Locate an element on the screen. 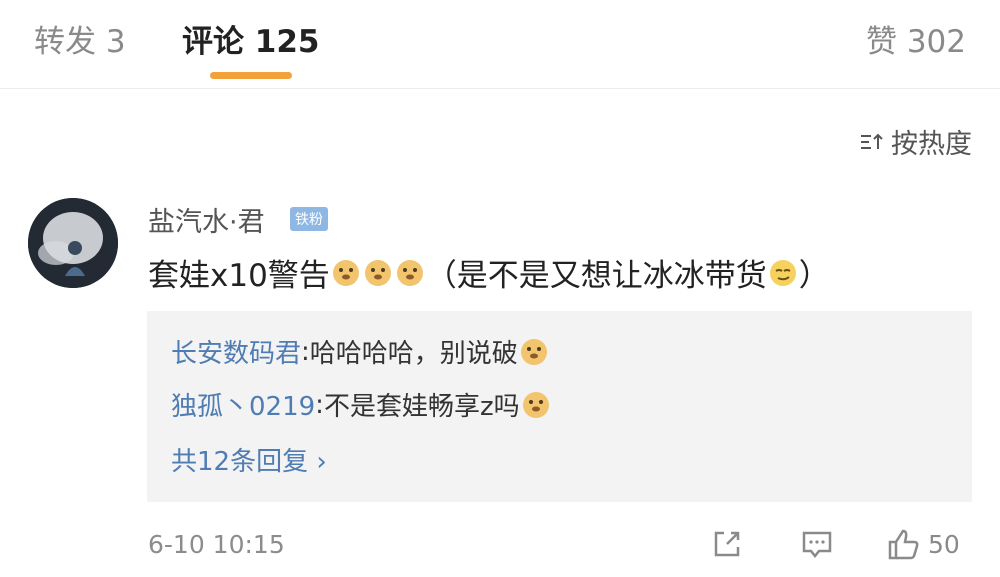 Image resolution: width=1000 pixels, height=577 pixels. avatar is located at coordinates (73, 243).